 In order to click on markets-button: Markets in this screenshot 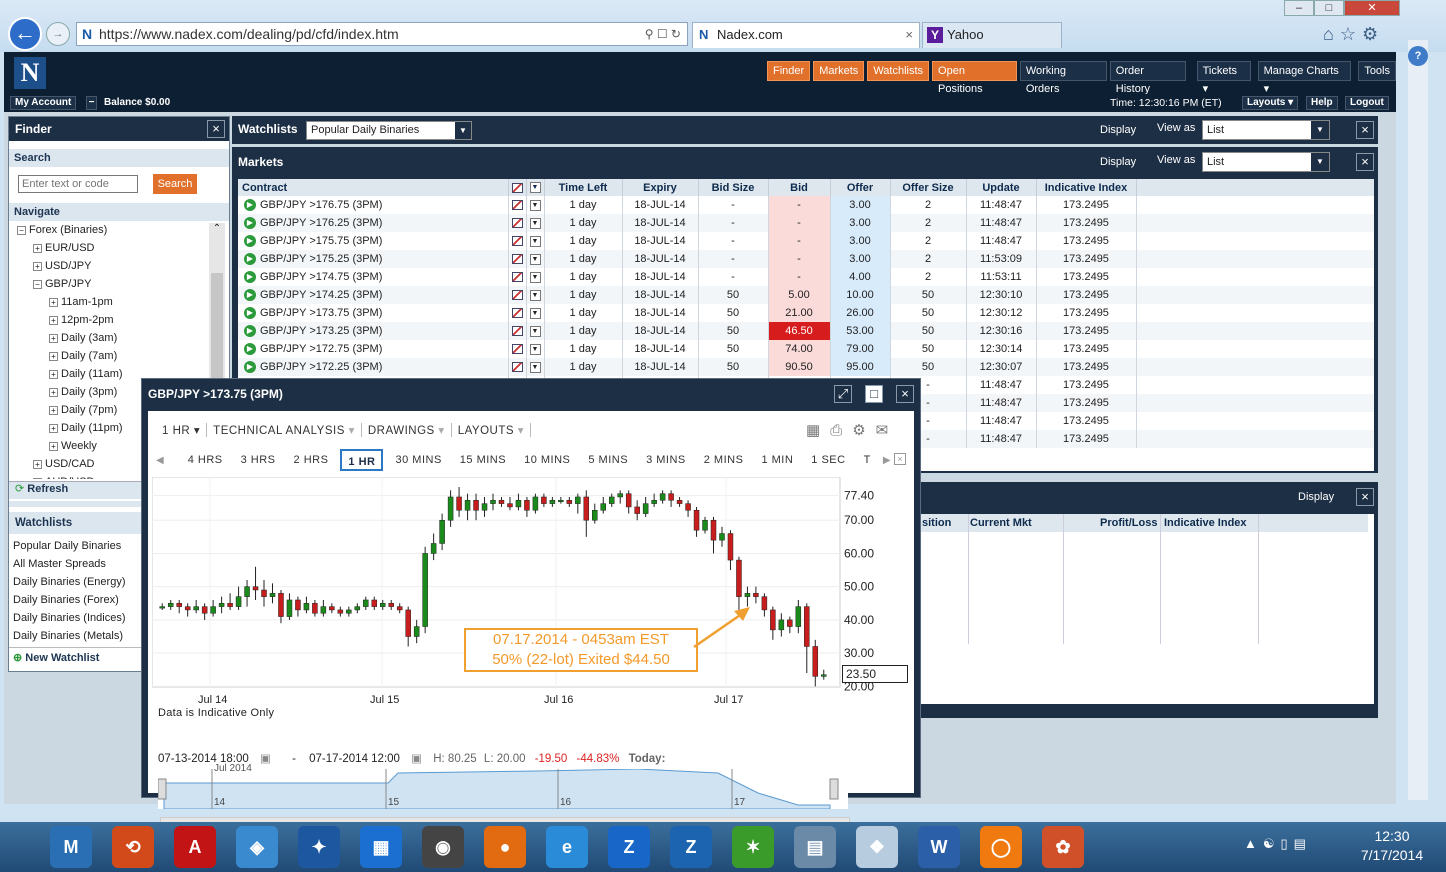, I will do `click(839, 71)`.